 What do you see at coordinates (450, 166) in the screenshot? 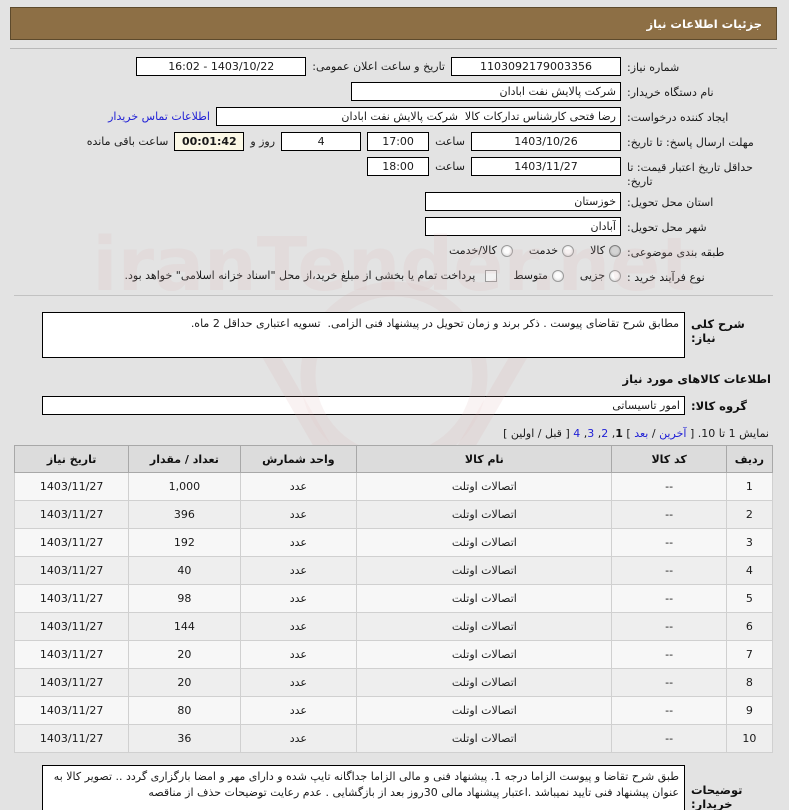
I see `min-validity-hour-label: ساعت` at bounding box center [450, 166].